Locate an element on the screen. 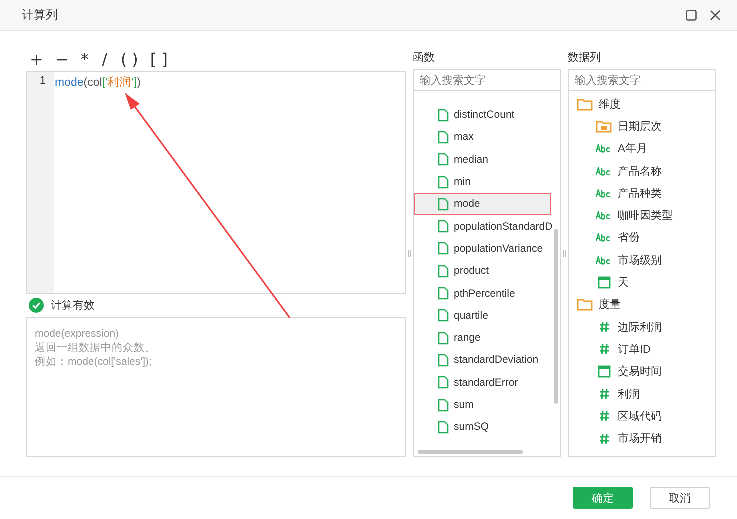  function-item: populationVariance is located at coordinates (482, 249).